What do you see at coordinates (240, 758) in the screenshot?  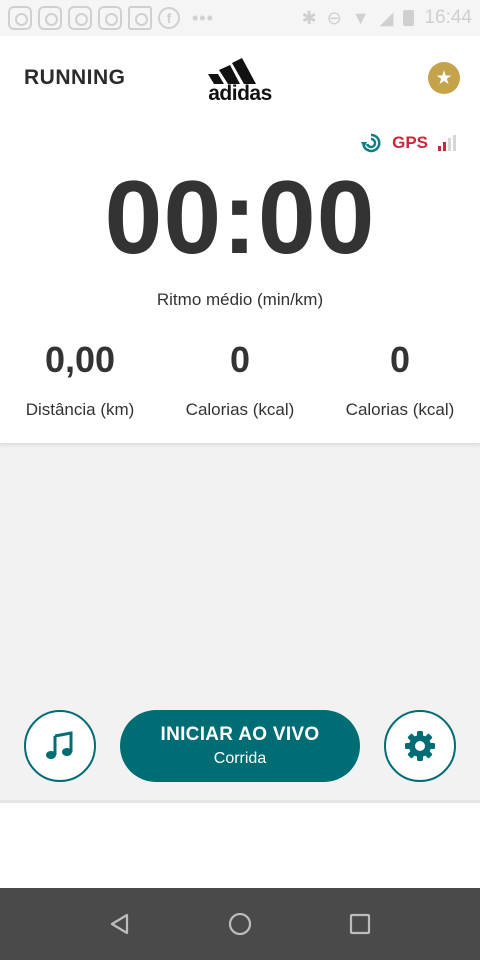 I see `start-button-subtitle: Corrida` at bounding box center [240, 758].